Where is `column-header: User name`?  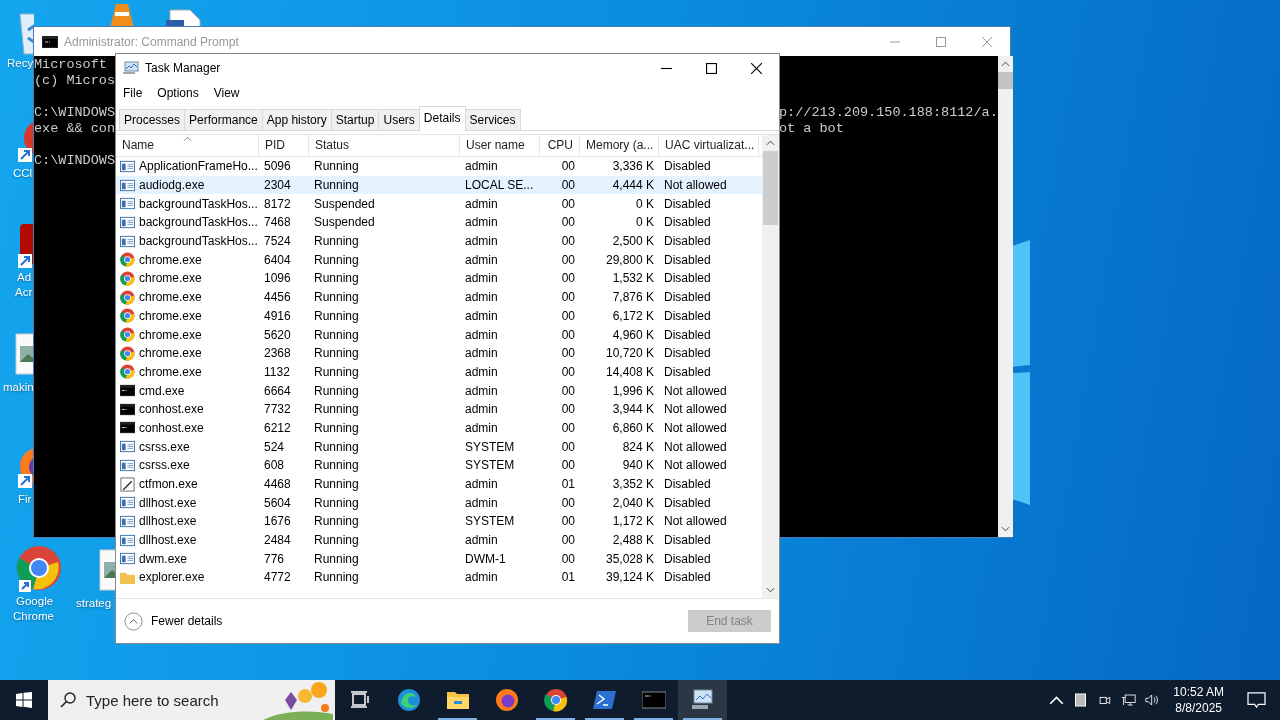
column-header: User name is located at coordinates (500, 145).